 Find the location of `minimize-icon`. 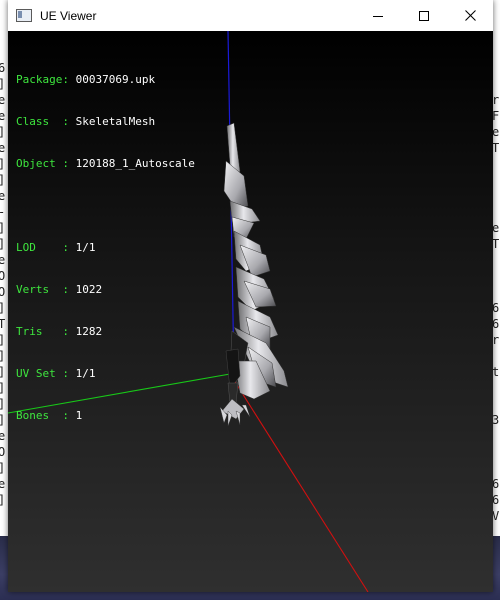

minimize-icon is located at coordinates (378, 16).